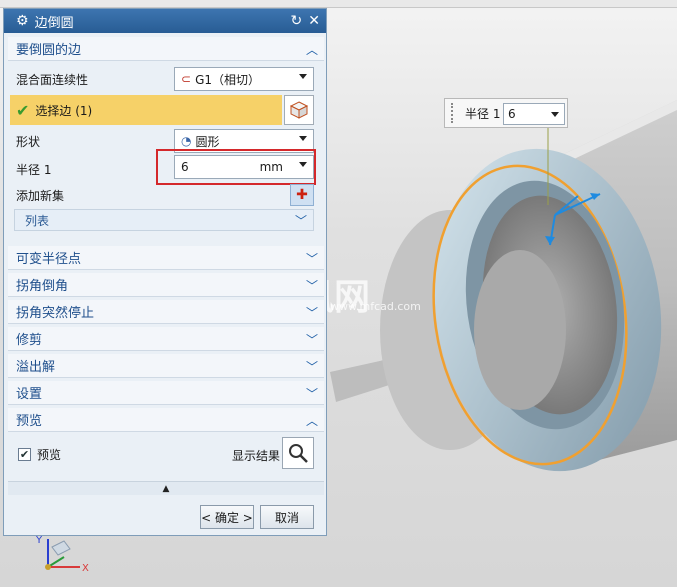 The width and height of the screenshot is (677, 587). Describe the element at coordinates (186, 79) in the screenshot. I see `continuity-icon: ⊂` at that location.